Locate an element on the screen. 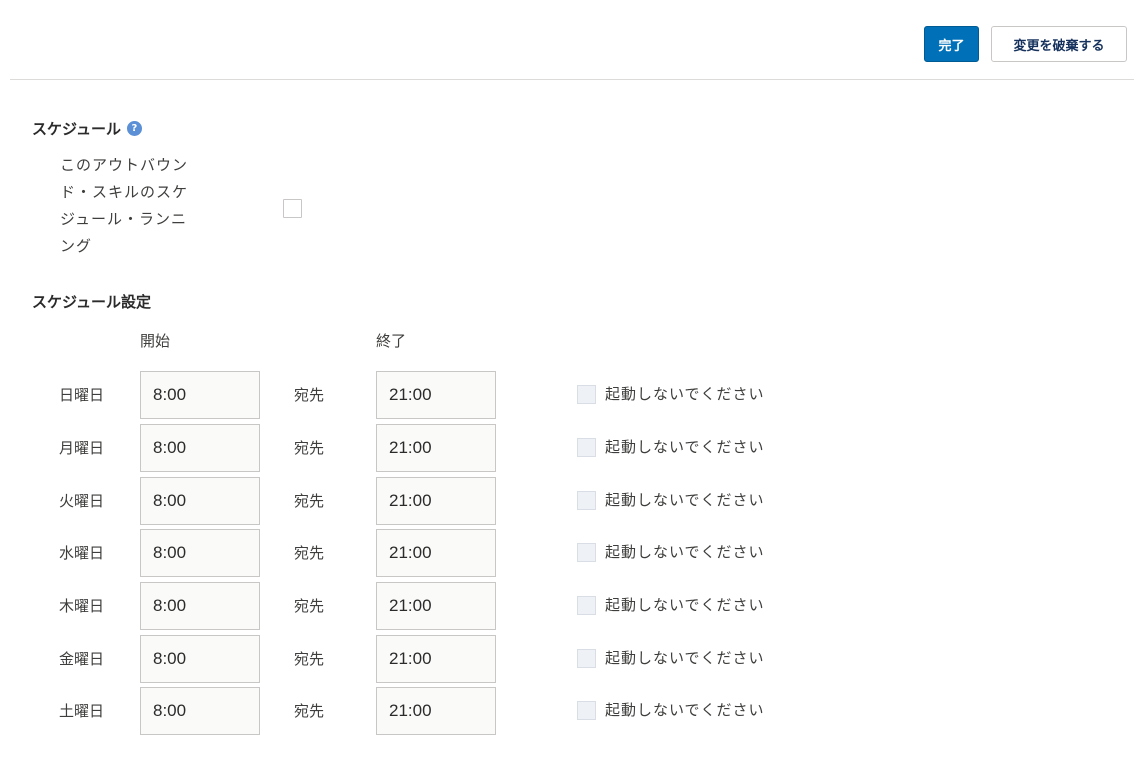 Image resolution: width=1146 pixels, height=760 pixels. start-column-header: 開始 is located at coordinates (155, 341).